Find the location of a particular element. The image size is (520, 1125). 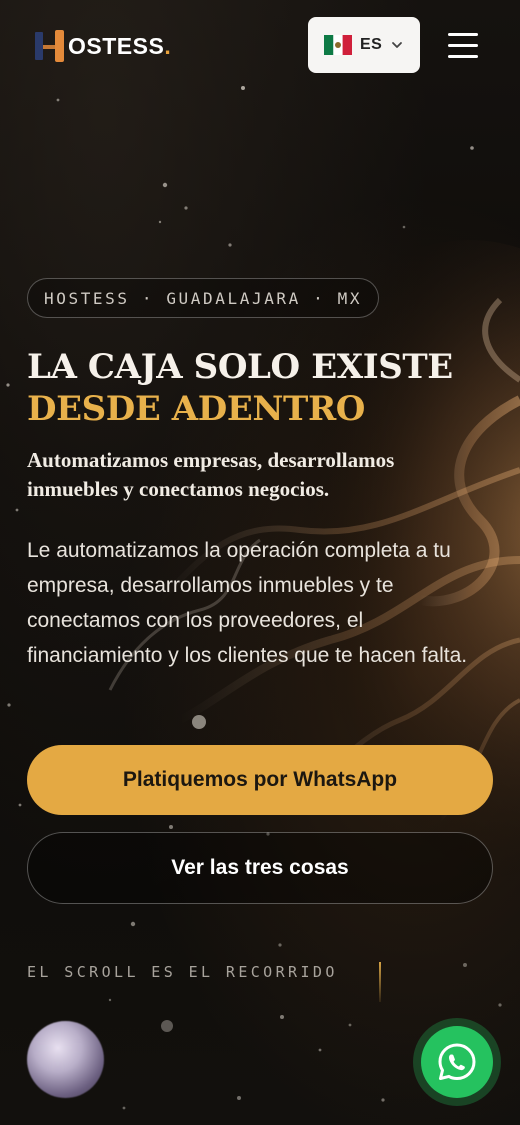

headline-line-1: LA CAJA SOLO EXISTE is located at coordinates (240, 367).